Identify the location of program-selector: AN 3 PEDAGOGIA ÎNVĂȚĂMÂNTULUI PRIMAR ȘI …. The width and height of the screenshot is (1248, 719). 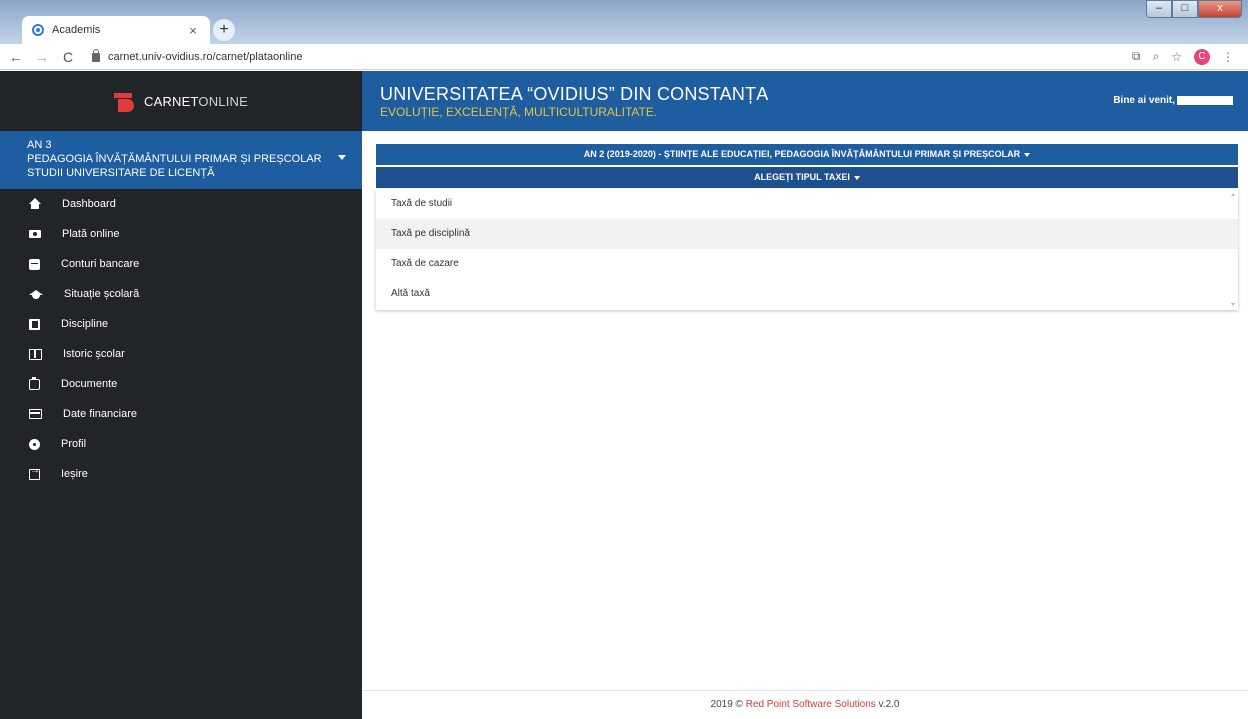
(181, 160).